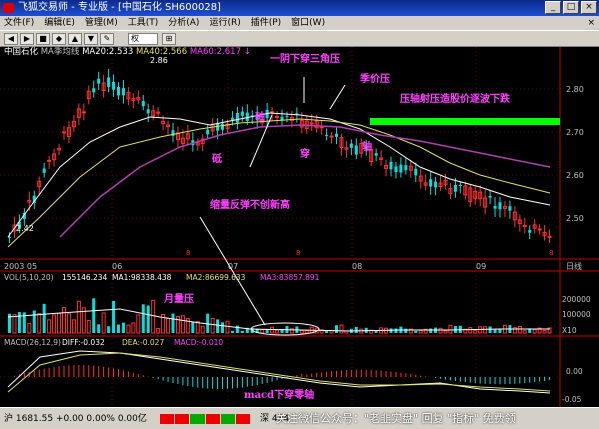 This screenshot has width=599, height=429. What do you see at coordinates (198, 342) in the screenshot?
I see `macd-value: MACD:-0.010` at bounding box center [198, 342].